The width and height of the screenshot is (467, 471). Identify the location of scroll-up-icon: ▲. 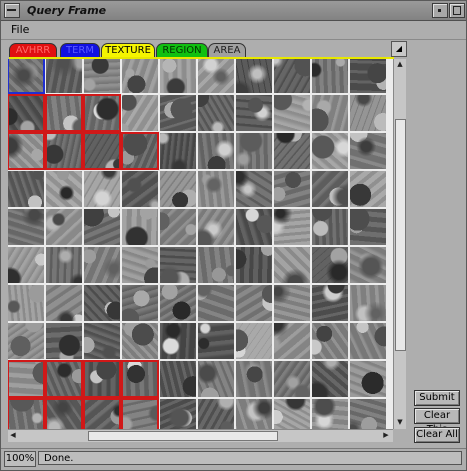
(400, 64).